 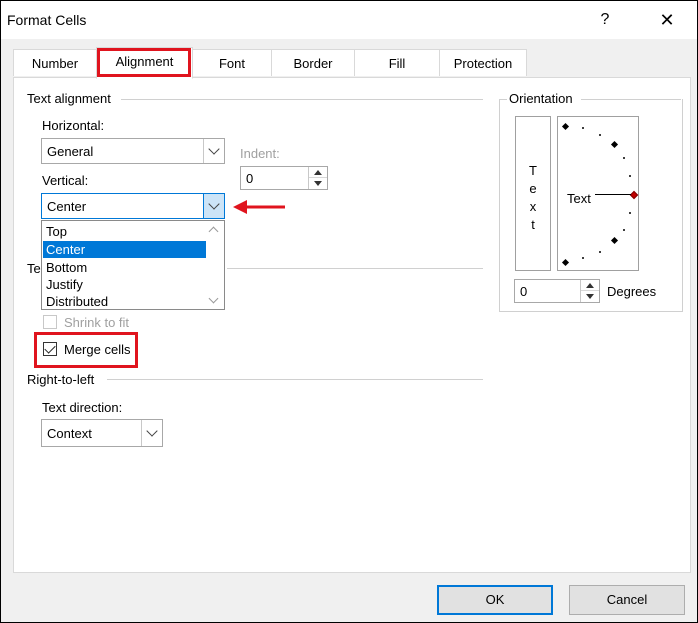 I want to click on indent-down-button, so click(x=318, y=183).